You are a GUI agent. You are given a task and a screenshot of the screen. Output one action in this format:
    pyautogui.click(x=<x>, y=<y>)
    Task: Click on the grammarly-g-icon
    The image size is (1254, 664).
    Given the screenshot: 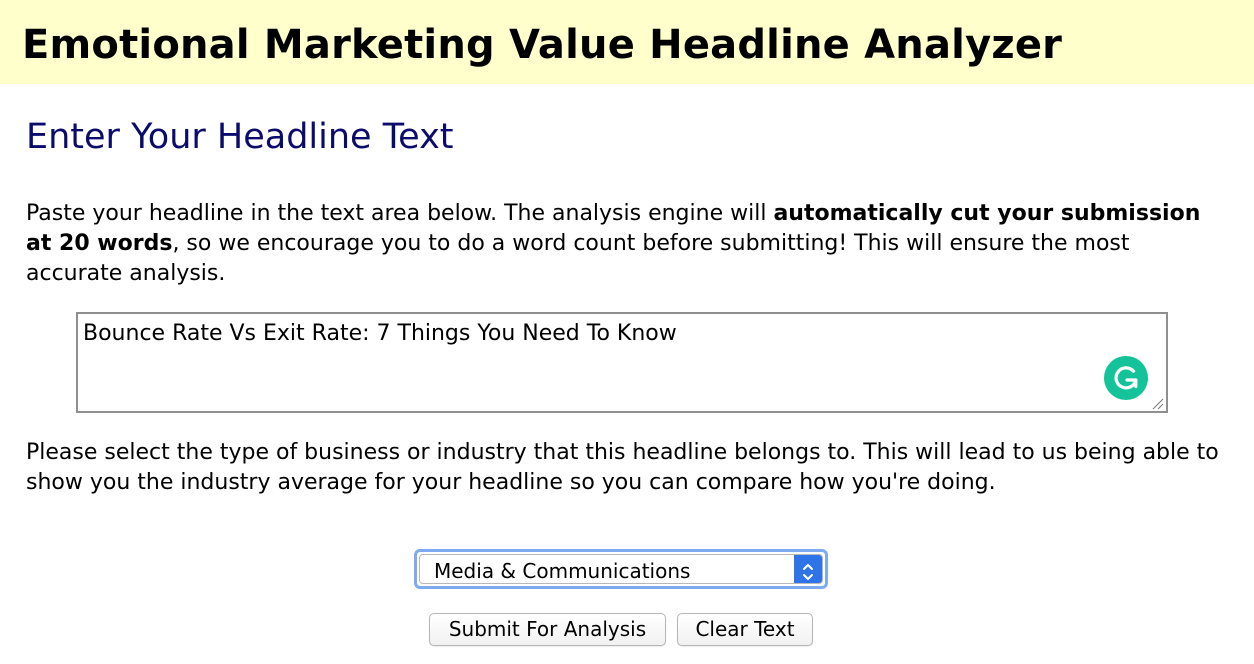 What is the action you would take?
    pyautogui.click(x=1126, y=378)
    